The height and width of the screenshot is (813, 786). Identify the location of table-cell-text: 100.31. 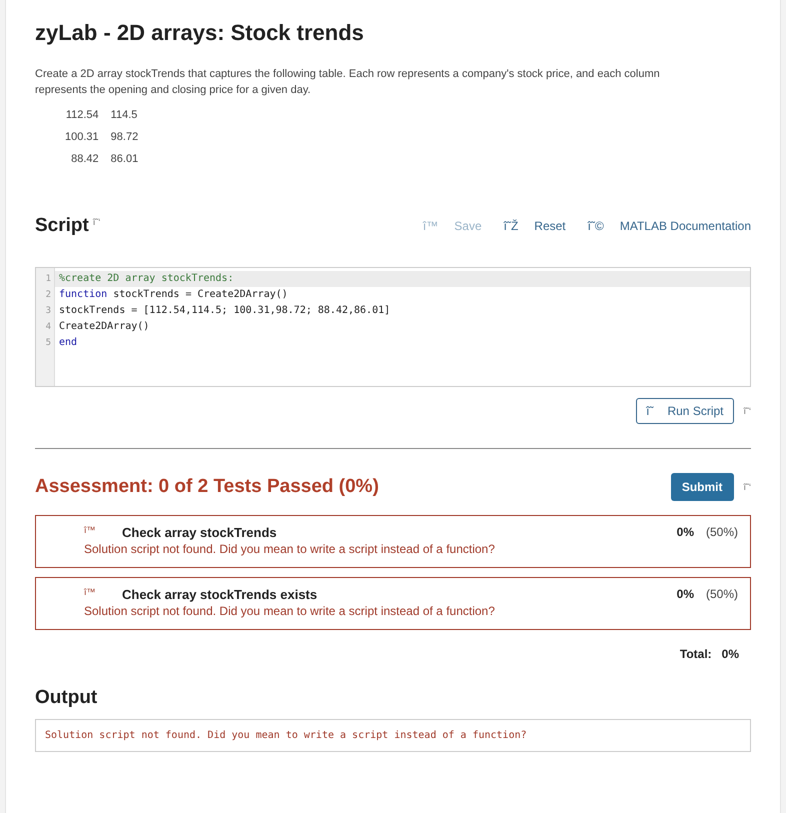
(82, 137).